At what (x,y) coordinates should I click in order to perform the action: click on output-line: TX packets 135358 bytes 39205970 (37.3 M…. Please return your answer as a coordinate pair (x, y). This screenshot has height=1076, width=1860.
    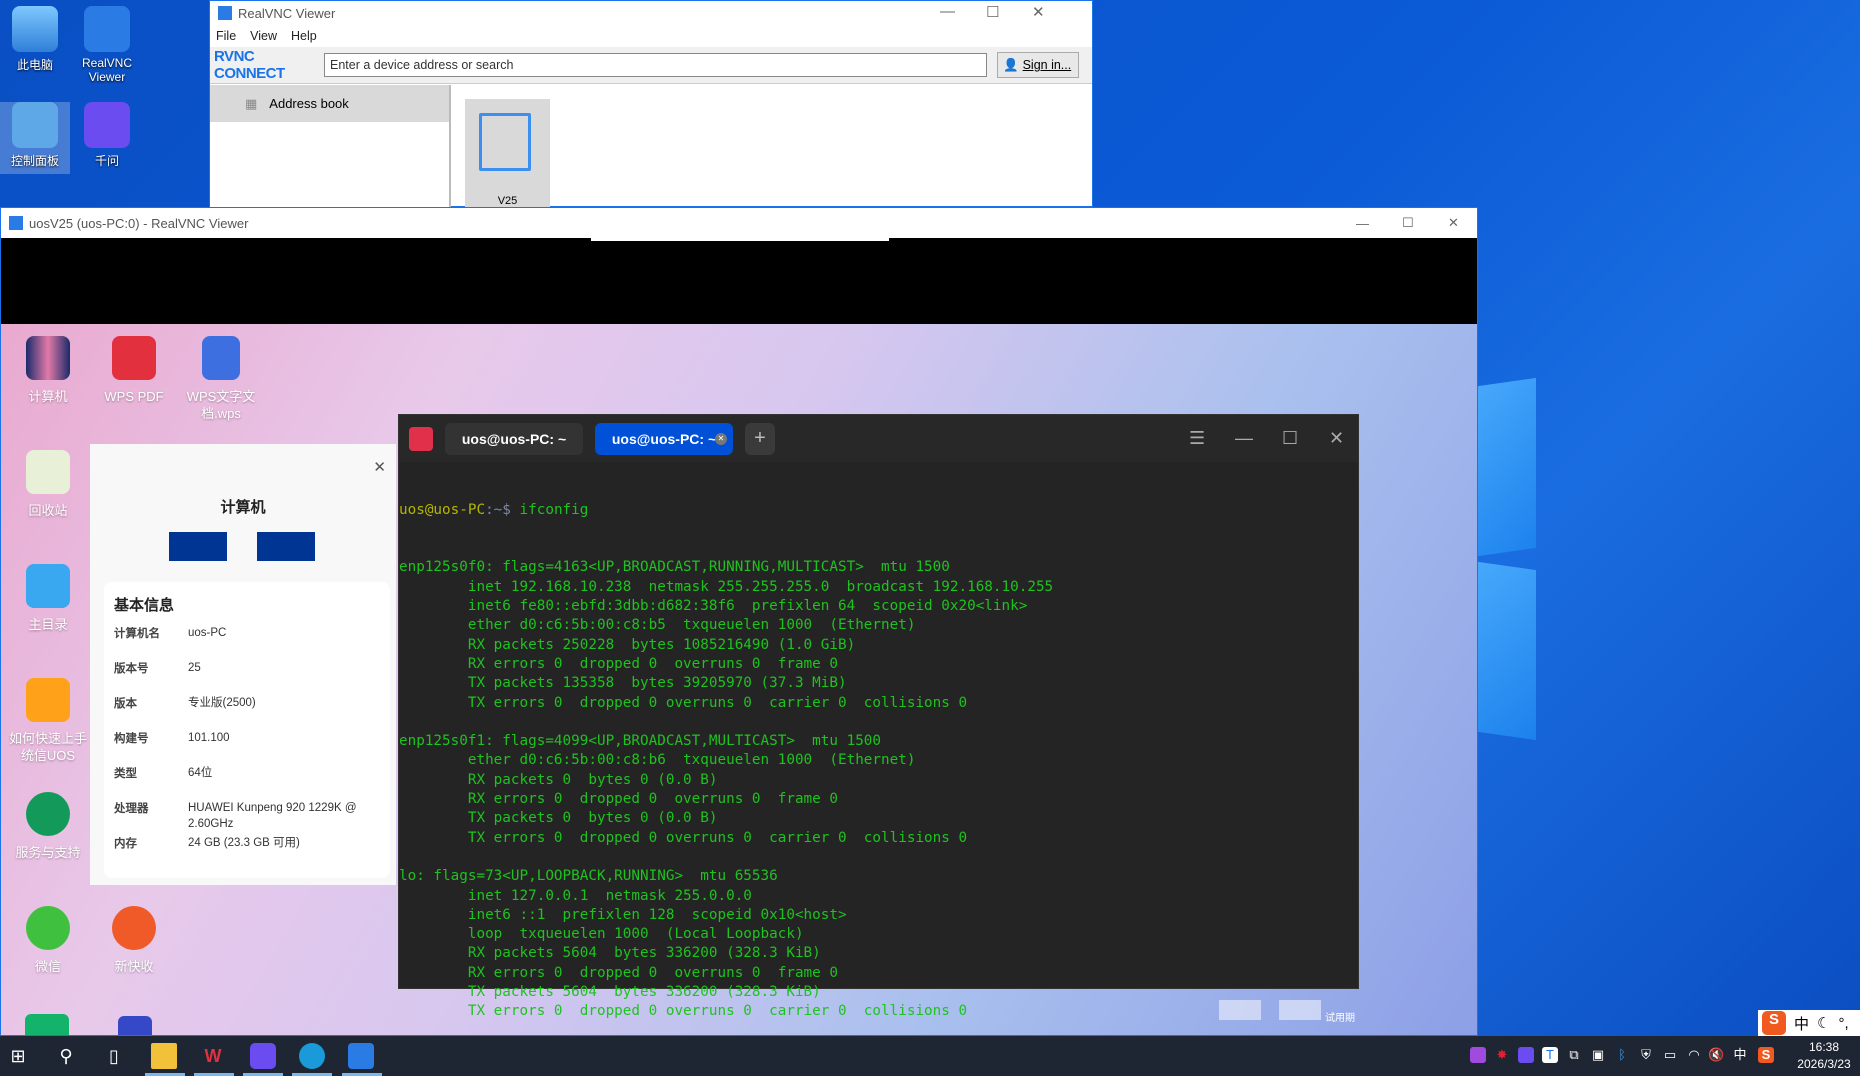
    Looking at the image, I should click on (623, 683).